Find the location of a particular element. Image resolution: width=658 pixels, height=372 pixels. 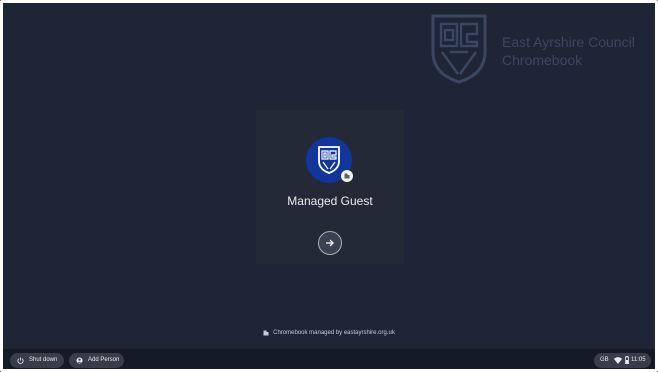

device-type-label: Chromebook is located at coordinates (542, 60).